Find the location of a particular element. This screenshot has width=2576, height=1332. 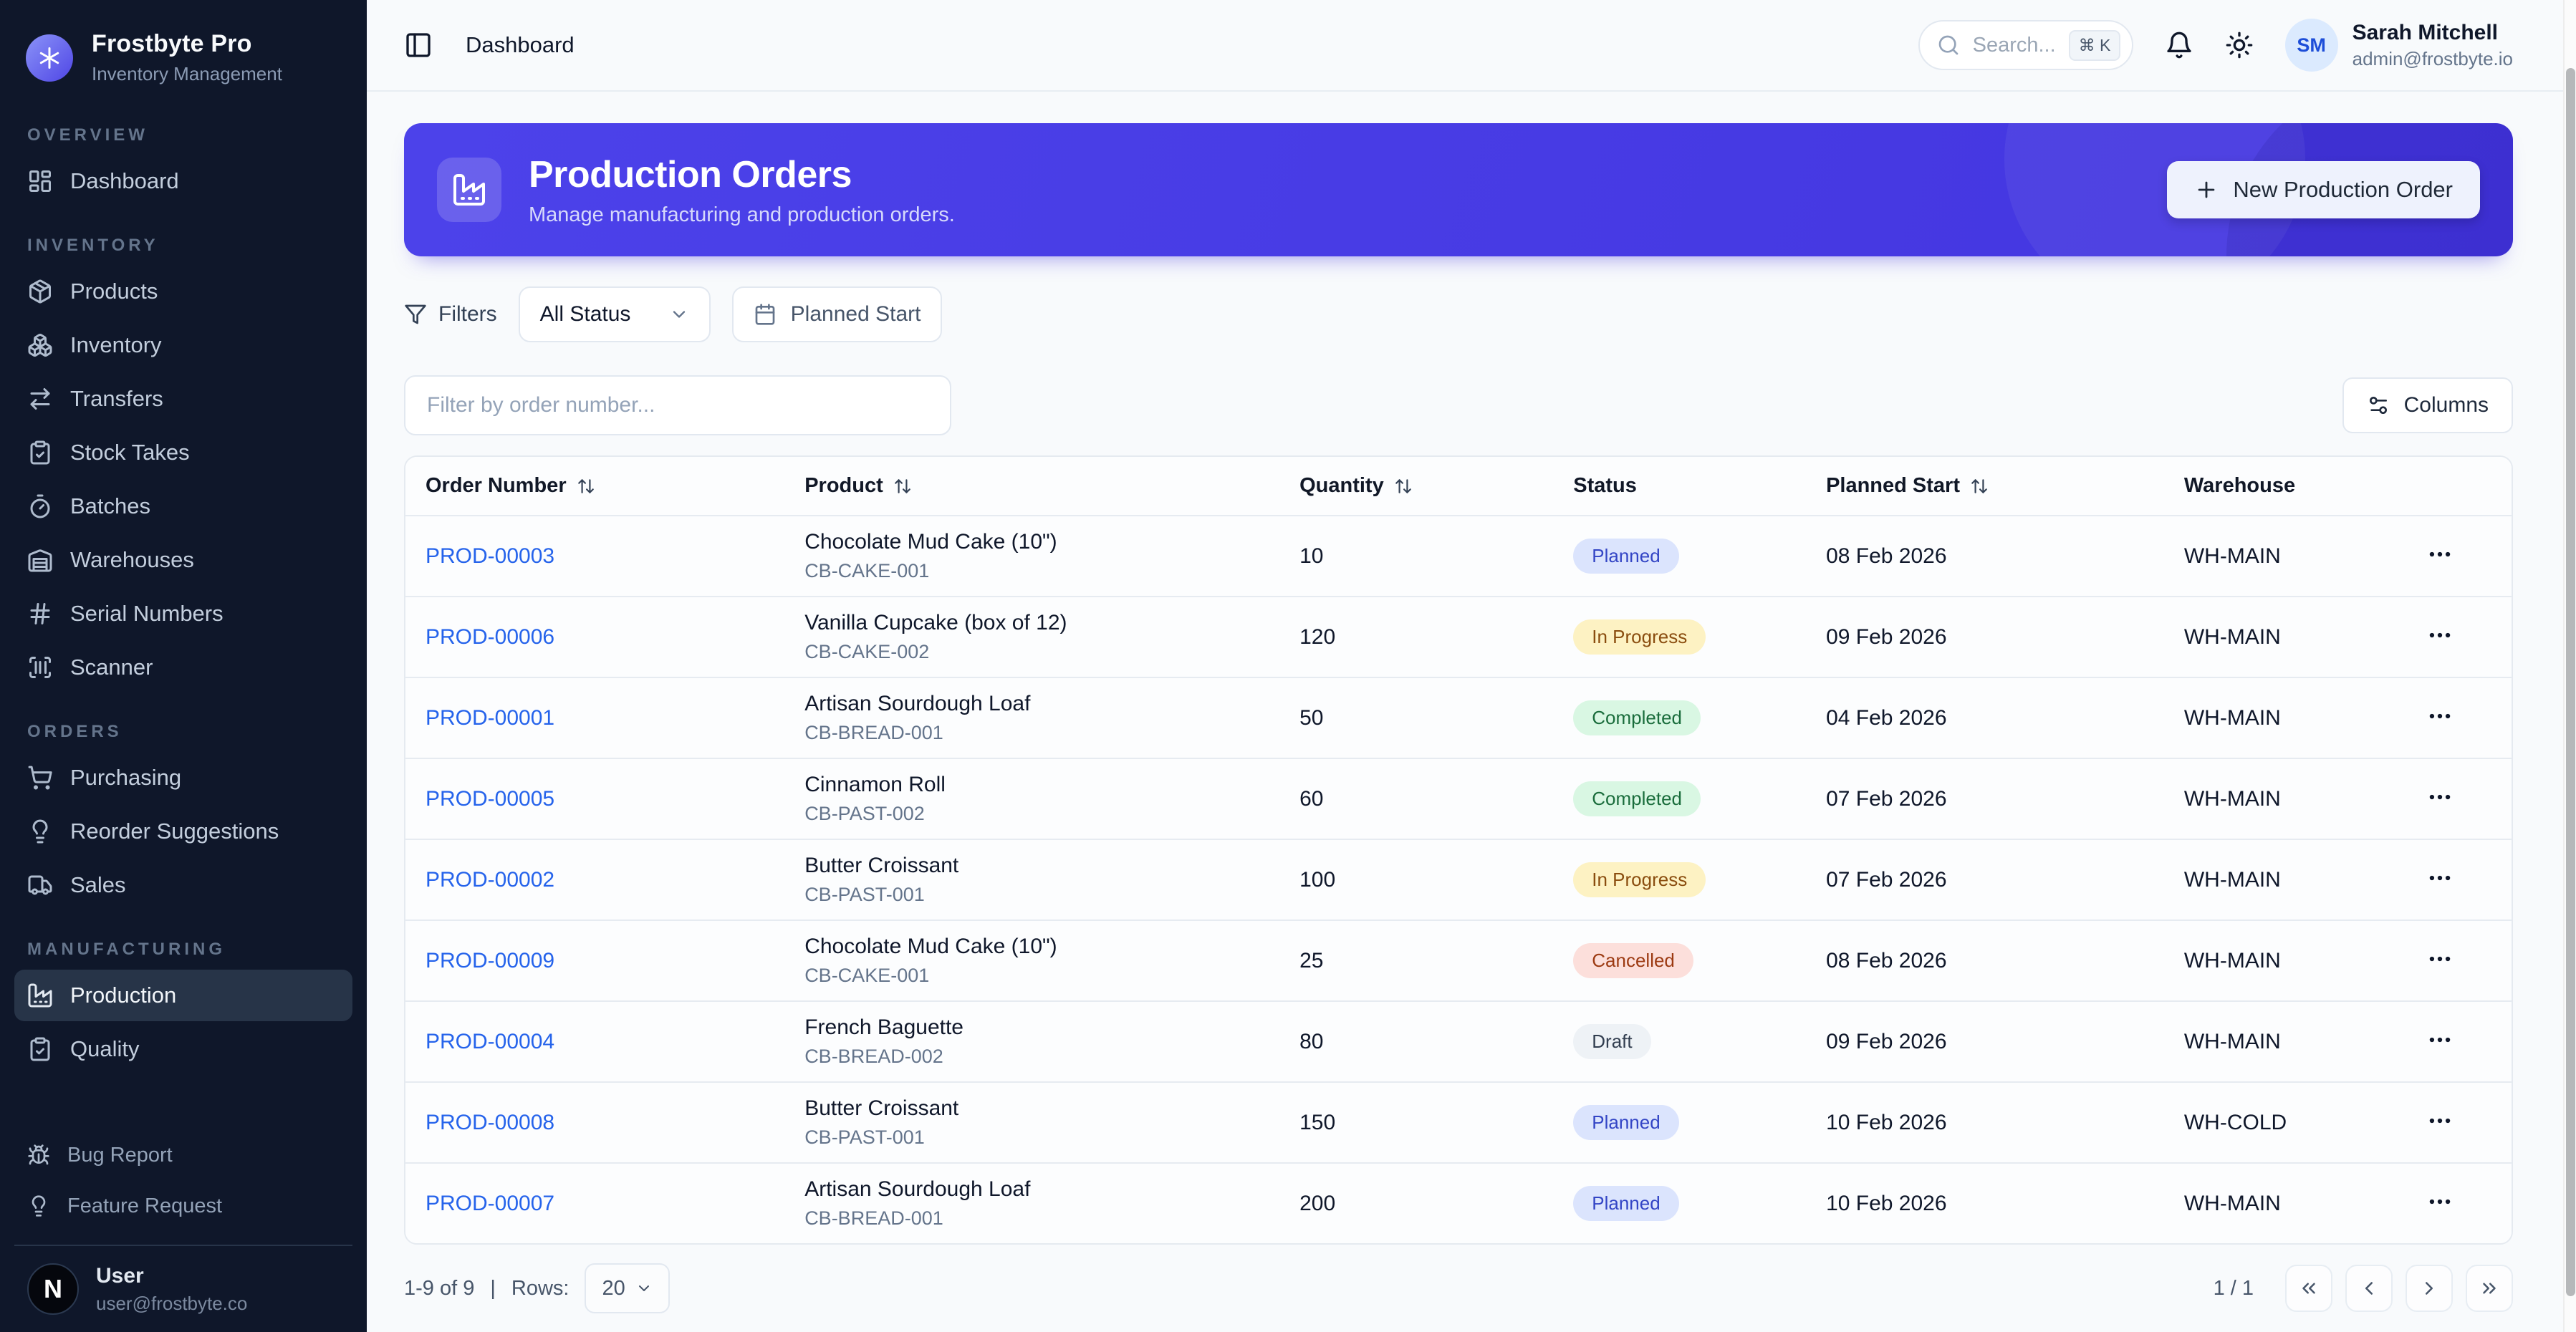

status-badge: In Progress is located at coordinates (1640, 637).